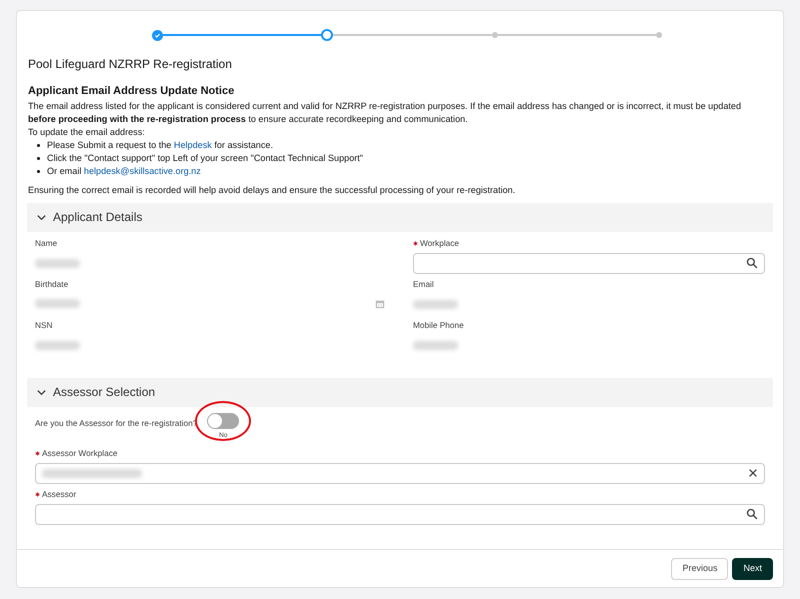  Describe the element at coordinates (80, 453) in the screenshot. I see `field-label: Assessor Workplace` at that location.